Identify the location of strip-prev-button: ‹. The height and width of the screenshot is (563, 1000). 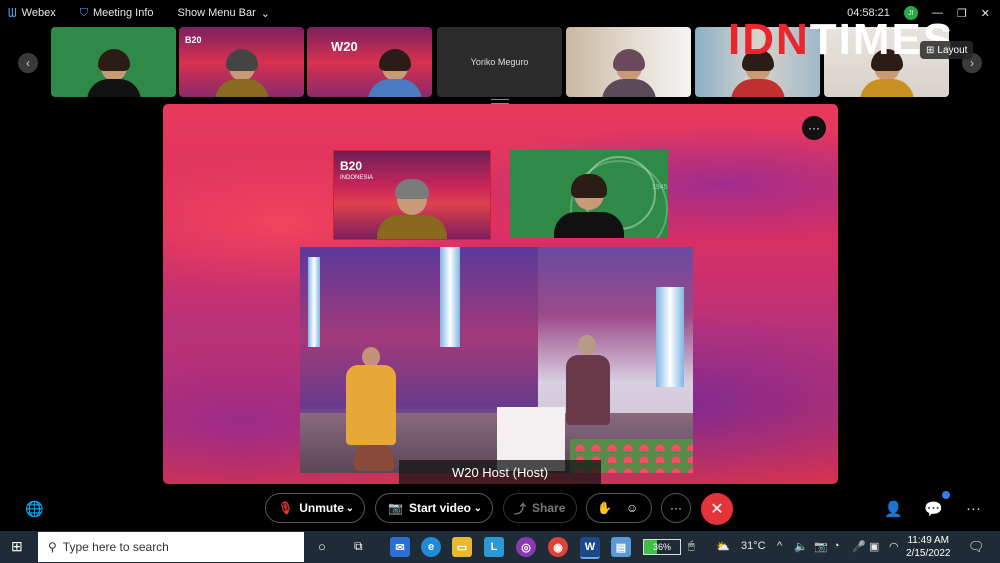
(28, 63).